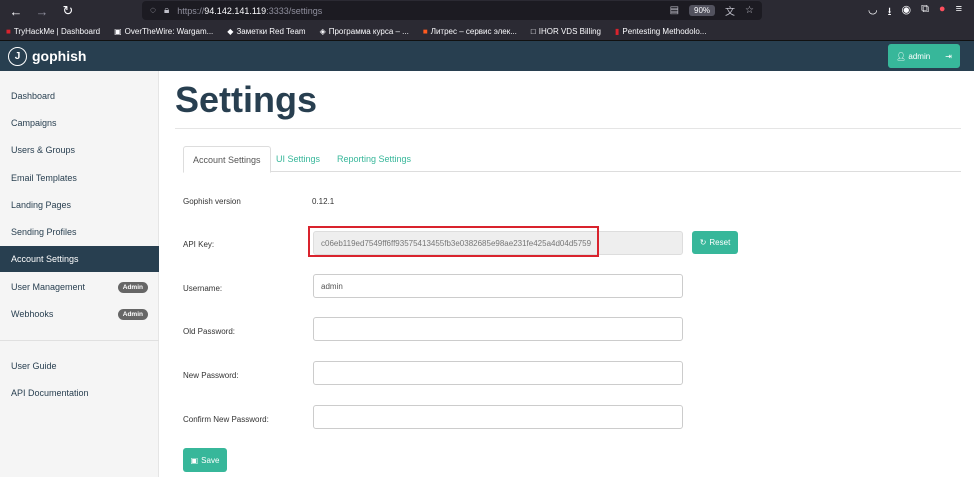  Describe the element at coordinates (209, 331) in the screenshot. I see `old-password-label: Old Password:` at that location.